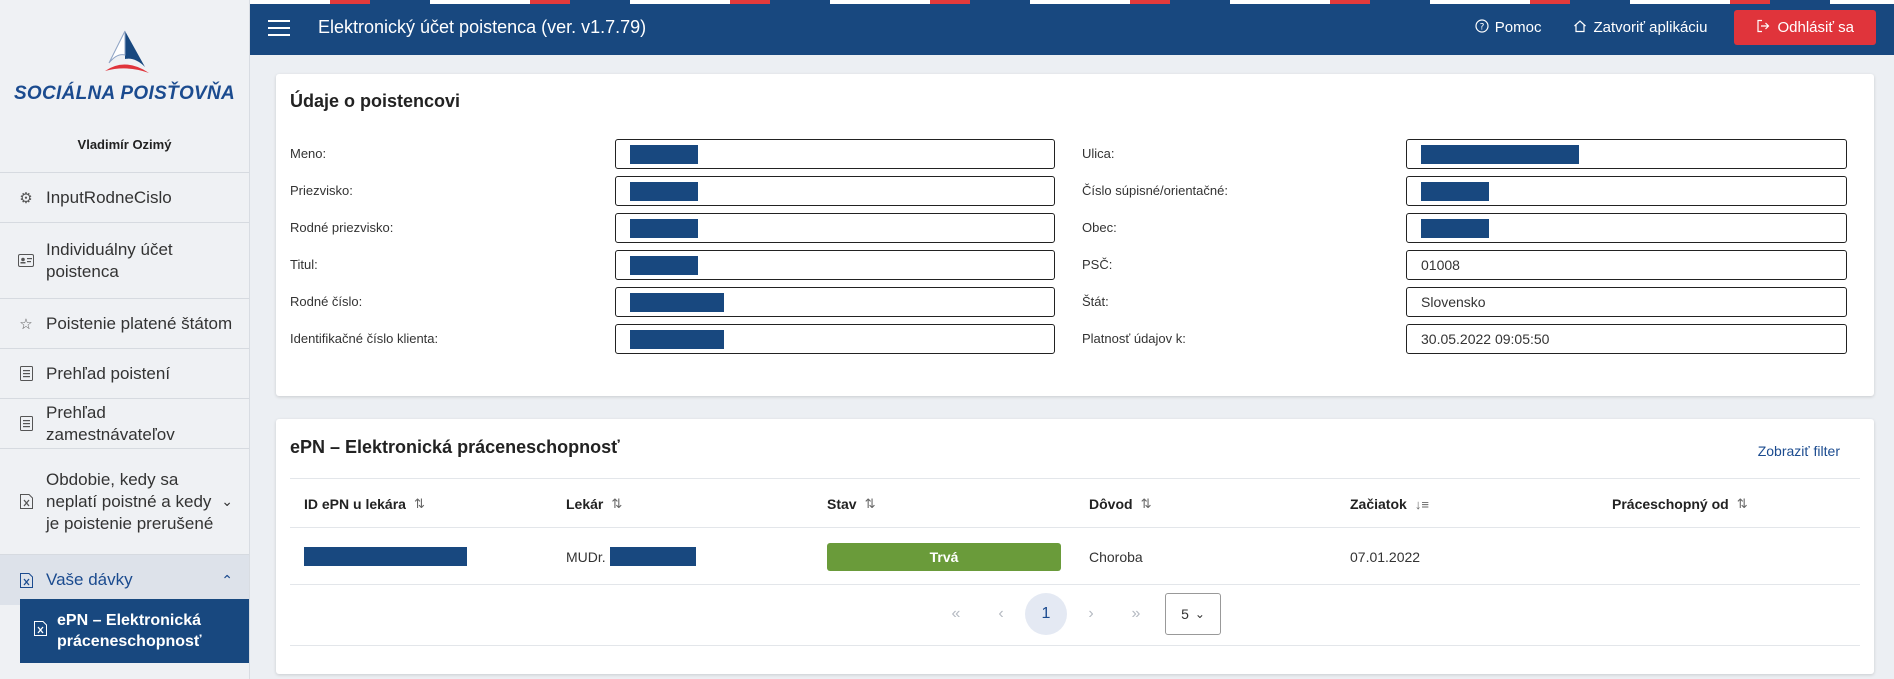 The image size is (1894, 679). I want to click on prev-page-button: ‹, so click(1001, 614).